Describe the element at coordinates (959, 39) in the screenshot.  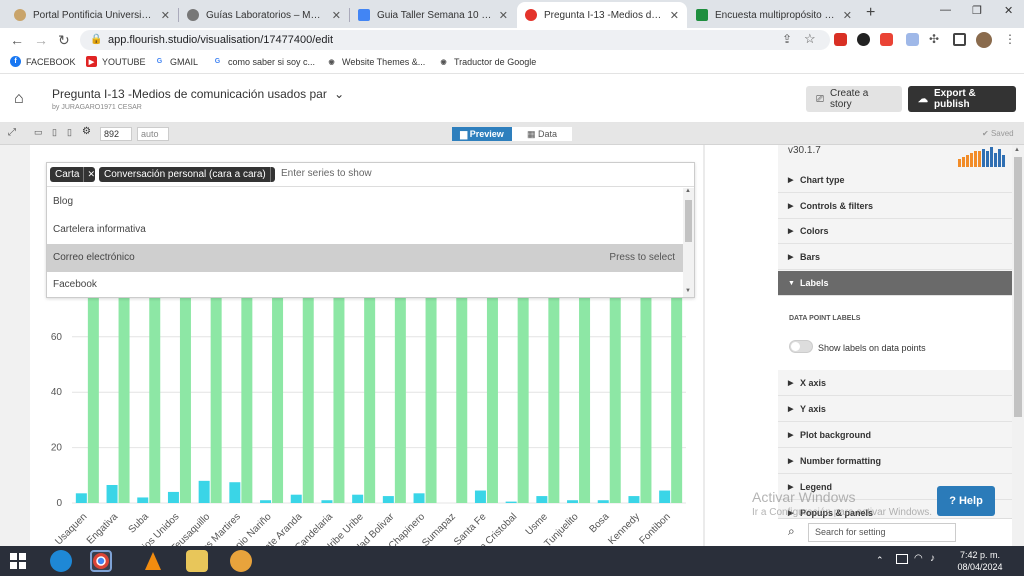
I see `sidepanel-icon` at that location.